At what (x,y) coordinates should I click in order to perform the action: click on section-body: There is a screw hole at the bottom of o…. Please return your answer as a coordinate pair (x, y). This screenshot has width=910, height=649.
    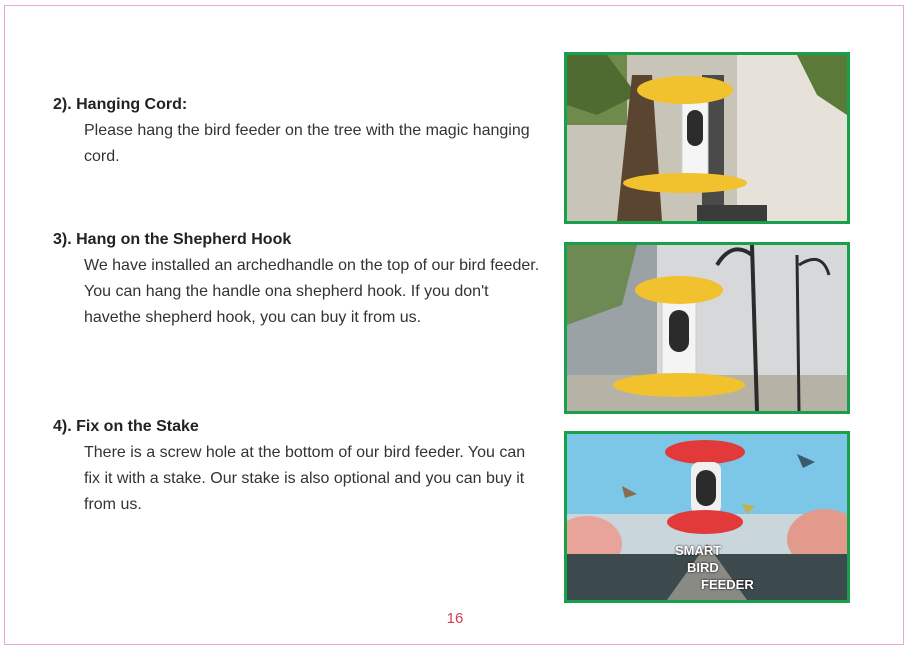
    Looking at the image, I should click on (305, 478).